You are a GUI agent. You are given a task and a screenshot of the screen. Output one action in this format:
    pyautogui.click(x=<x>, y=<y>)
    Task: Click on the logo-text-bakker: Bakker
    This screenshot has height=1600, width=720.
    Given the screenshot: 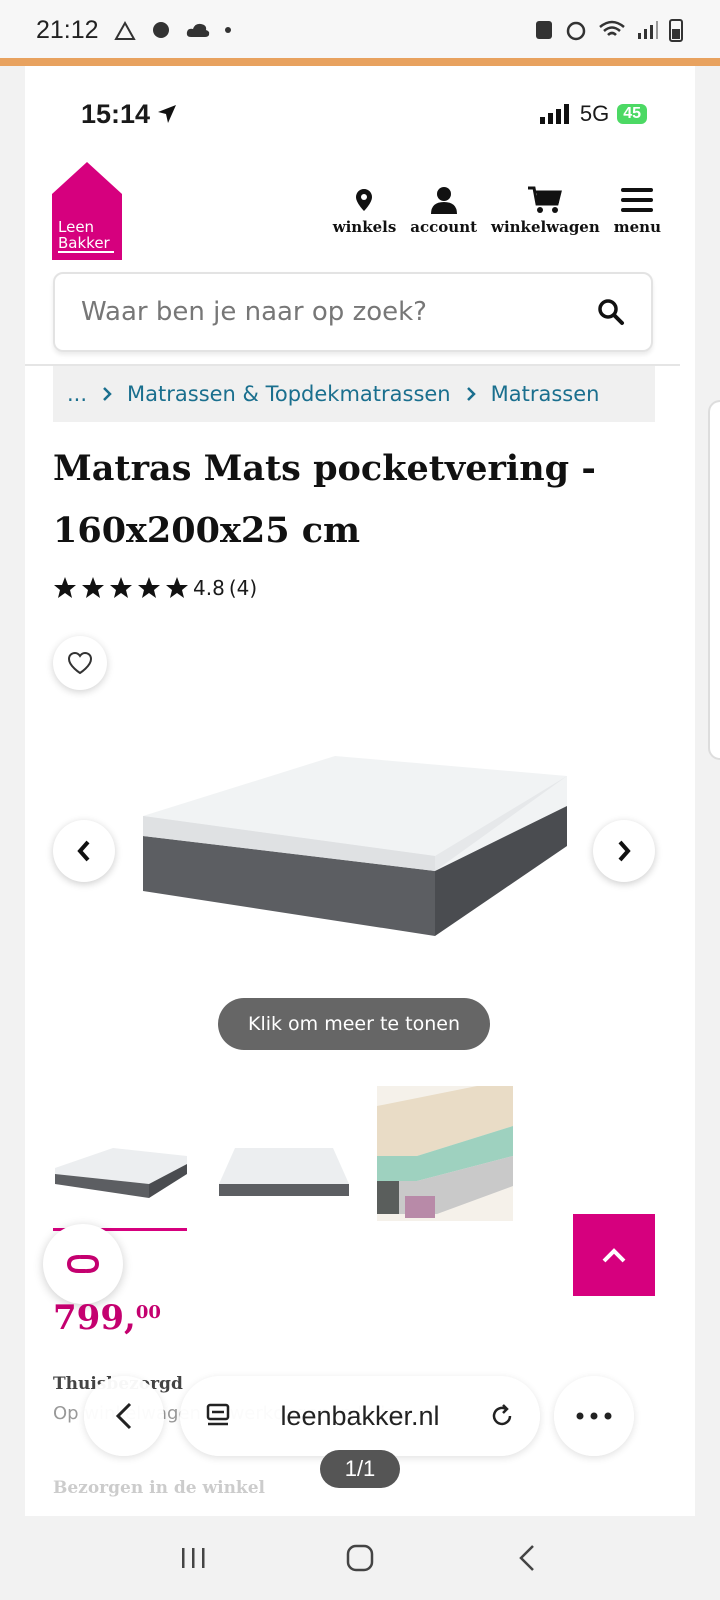 What is the action you would take?
    pyautogui.click(x=84, y=243)
    